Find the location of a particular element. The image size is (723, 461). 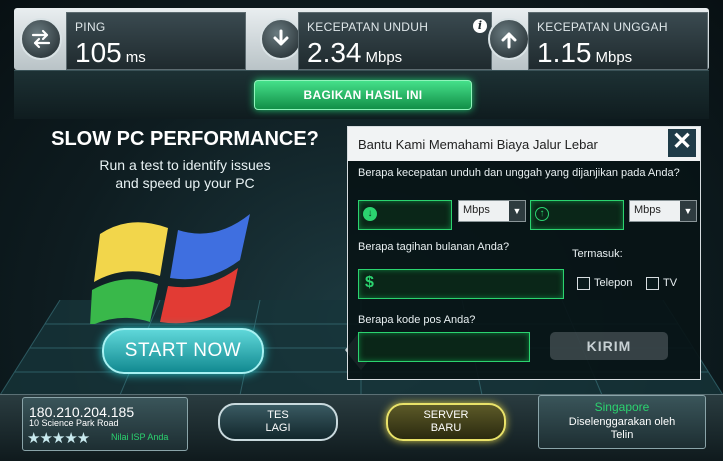

ping-value: 105 ms is located at coordinates (110, 53).